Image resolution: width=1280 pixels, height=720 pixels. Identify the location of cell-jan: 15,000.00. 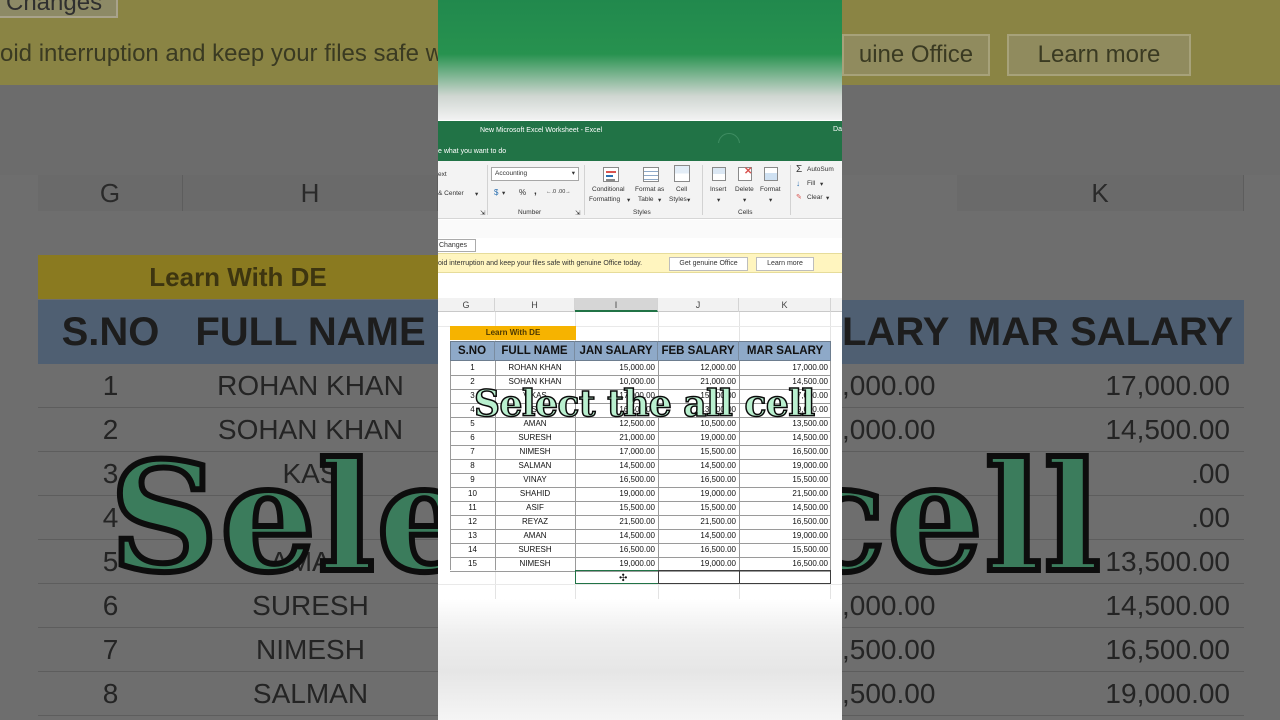
(616, 368).